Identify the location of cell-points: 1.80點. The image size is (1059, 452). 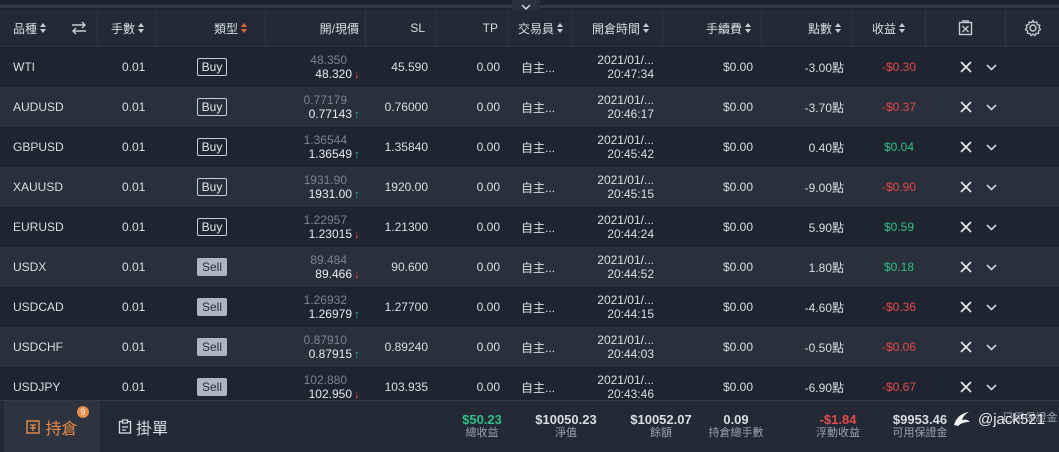
(826, 267).